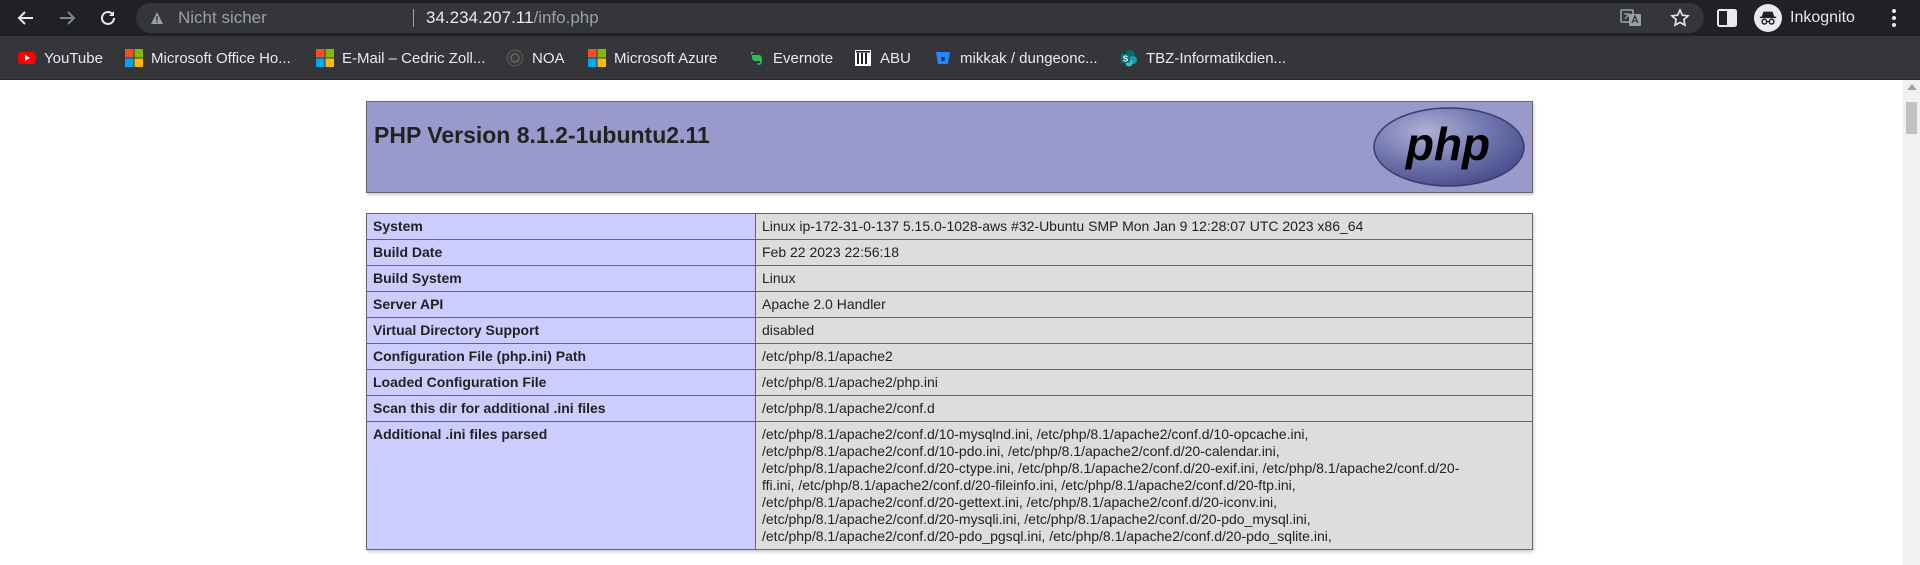 This screenshot has width=1920, height=565. I want to click on bookmark-label: Microsoft Azure, so click(666, 58).